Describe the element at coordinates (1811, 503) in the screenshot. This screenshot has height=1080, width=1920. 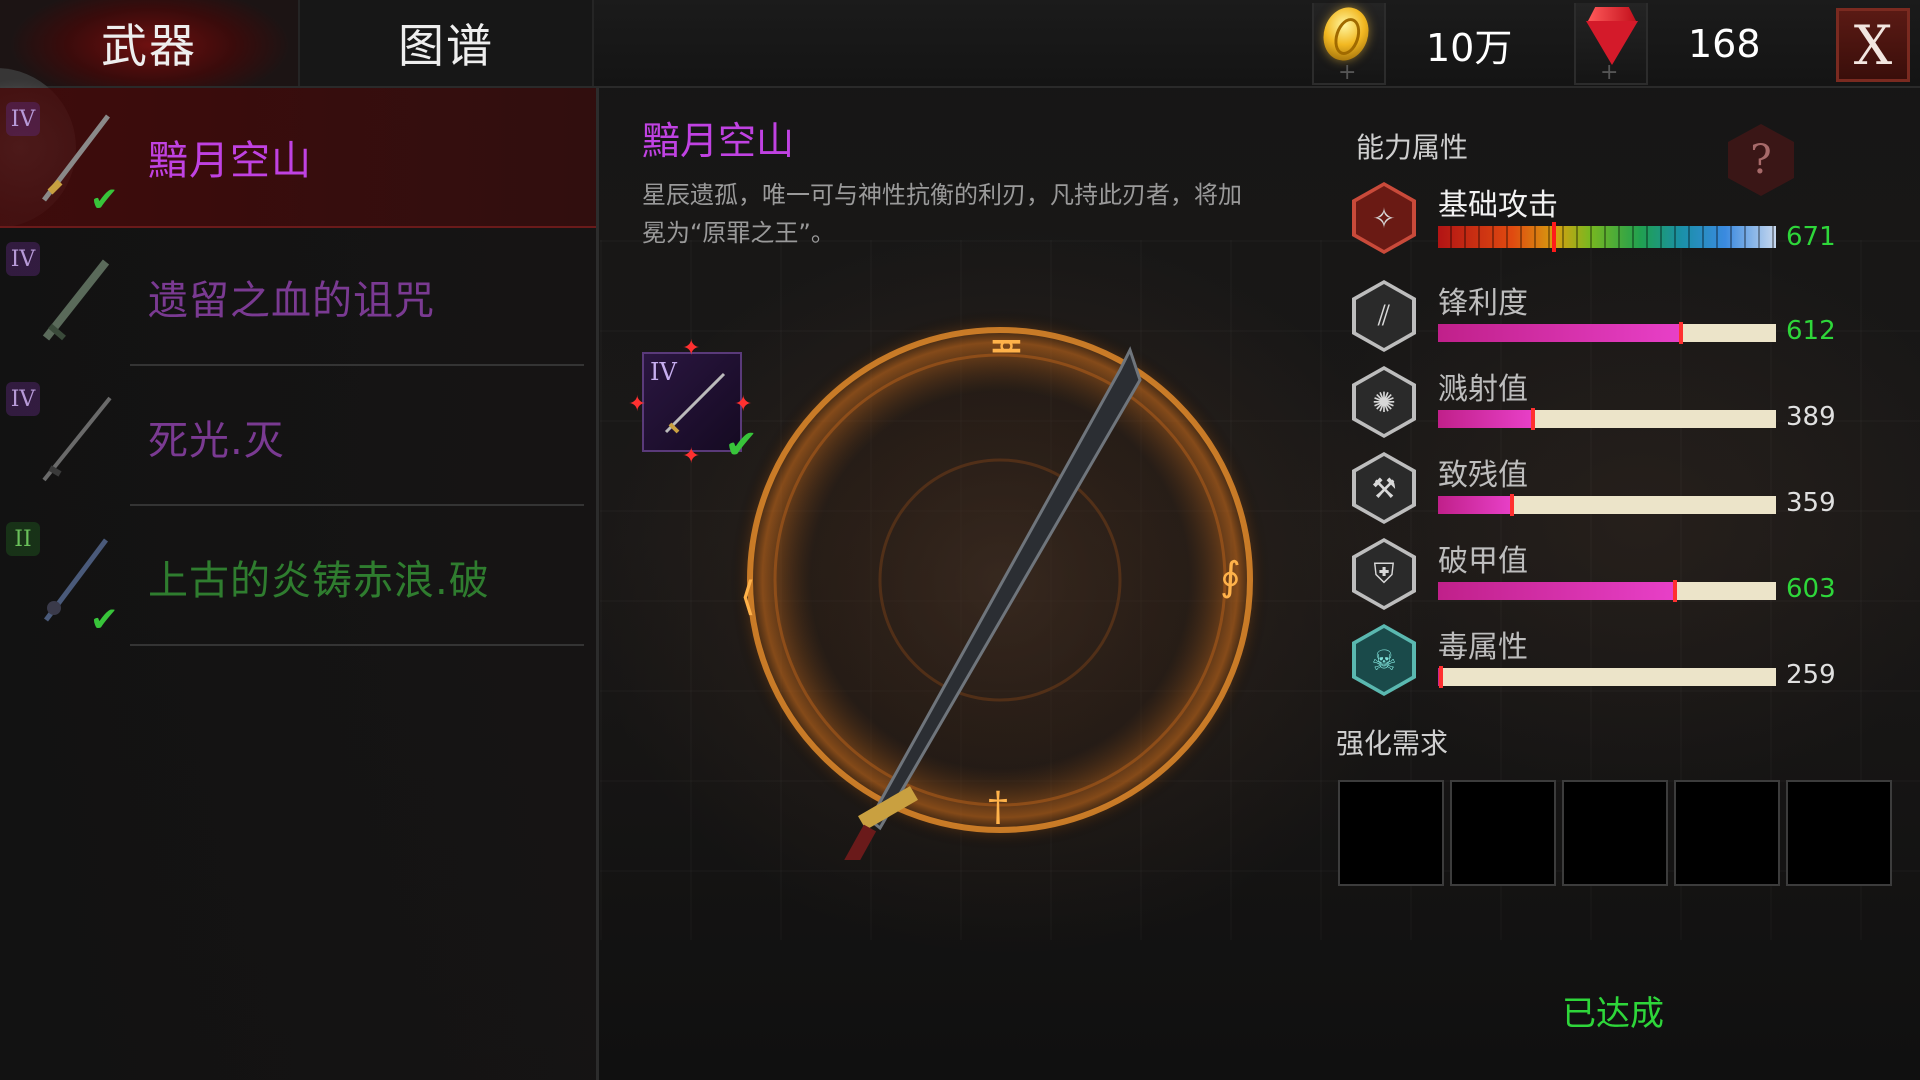
I see `stat-value: 359` at that location.